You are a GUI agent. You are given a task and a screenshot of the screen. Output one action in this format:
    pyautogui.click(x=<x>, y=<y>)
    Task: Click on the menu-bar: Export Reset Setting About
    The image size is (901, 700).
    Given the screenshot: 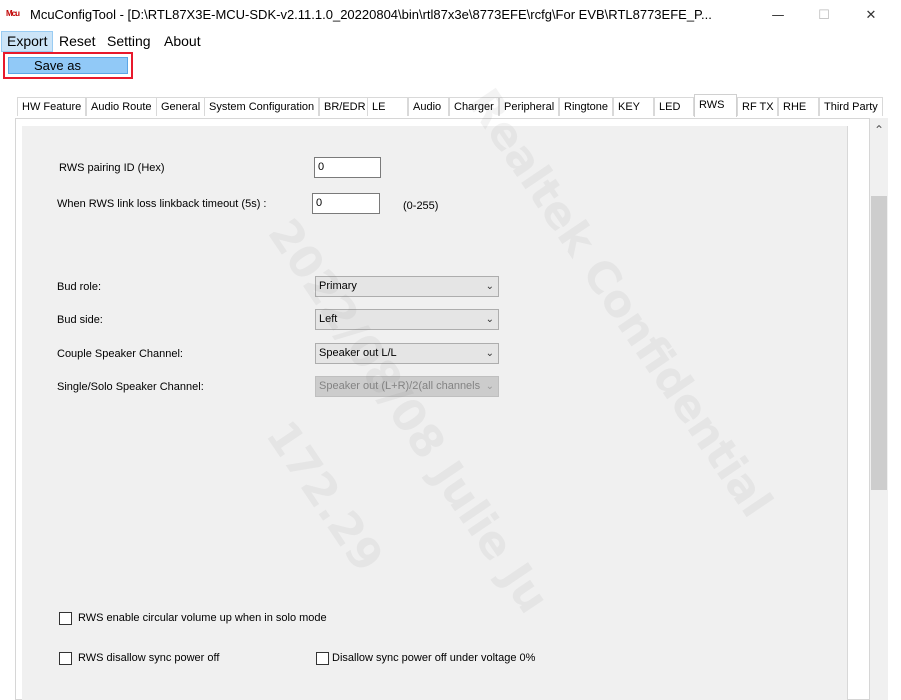 What is the action you would take?
    pyautogui.click(x=450, y=41)
    